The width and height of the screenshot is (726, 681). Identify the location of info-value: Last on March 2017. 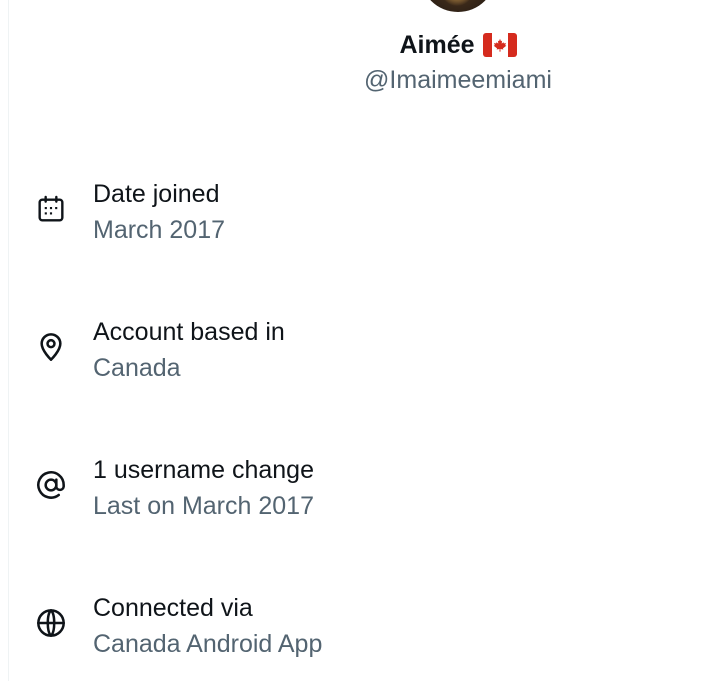
(203, 506).